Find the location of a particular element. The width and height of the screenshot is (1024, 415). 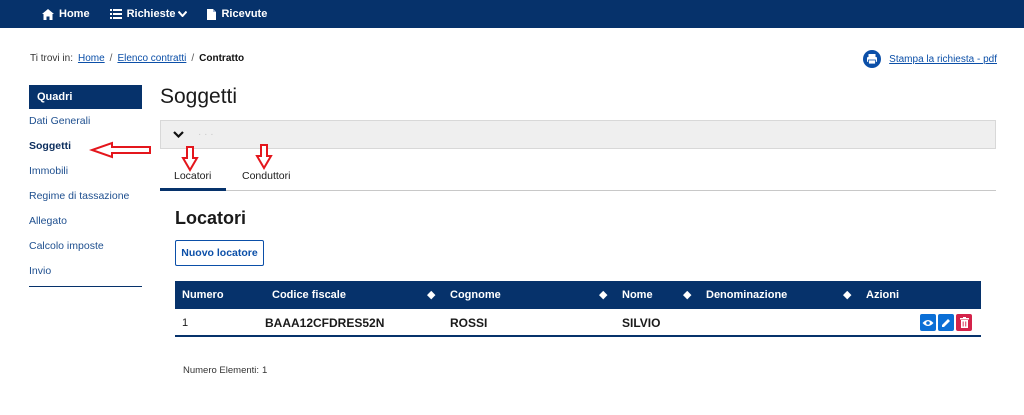

section-title: Locatori is located at coordinates (211, 218).